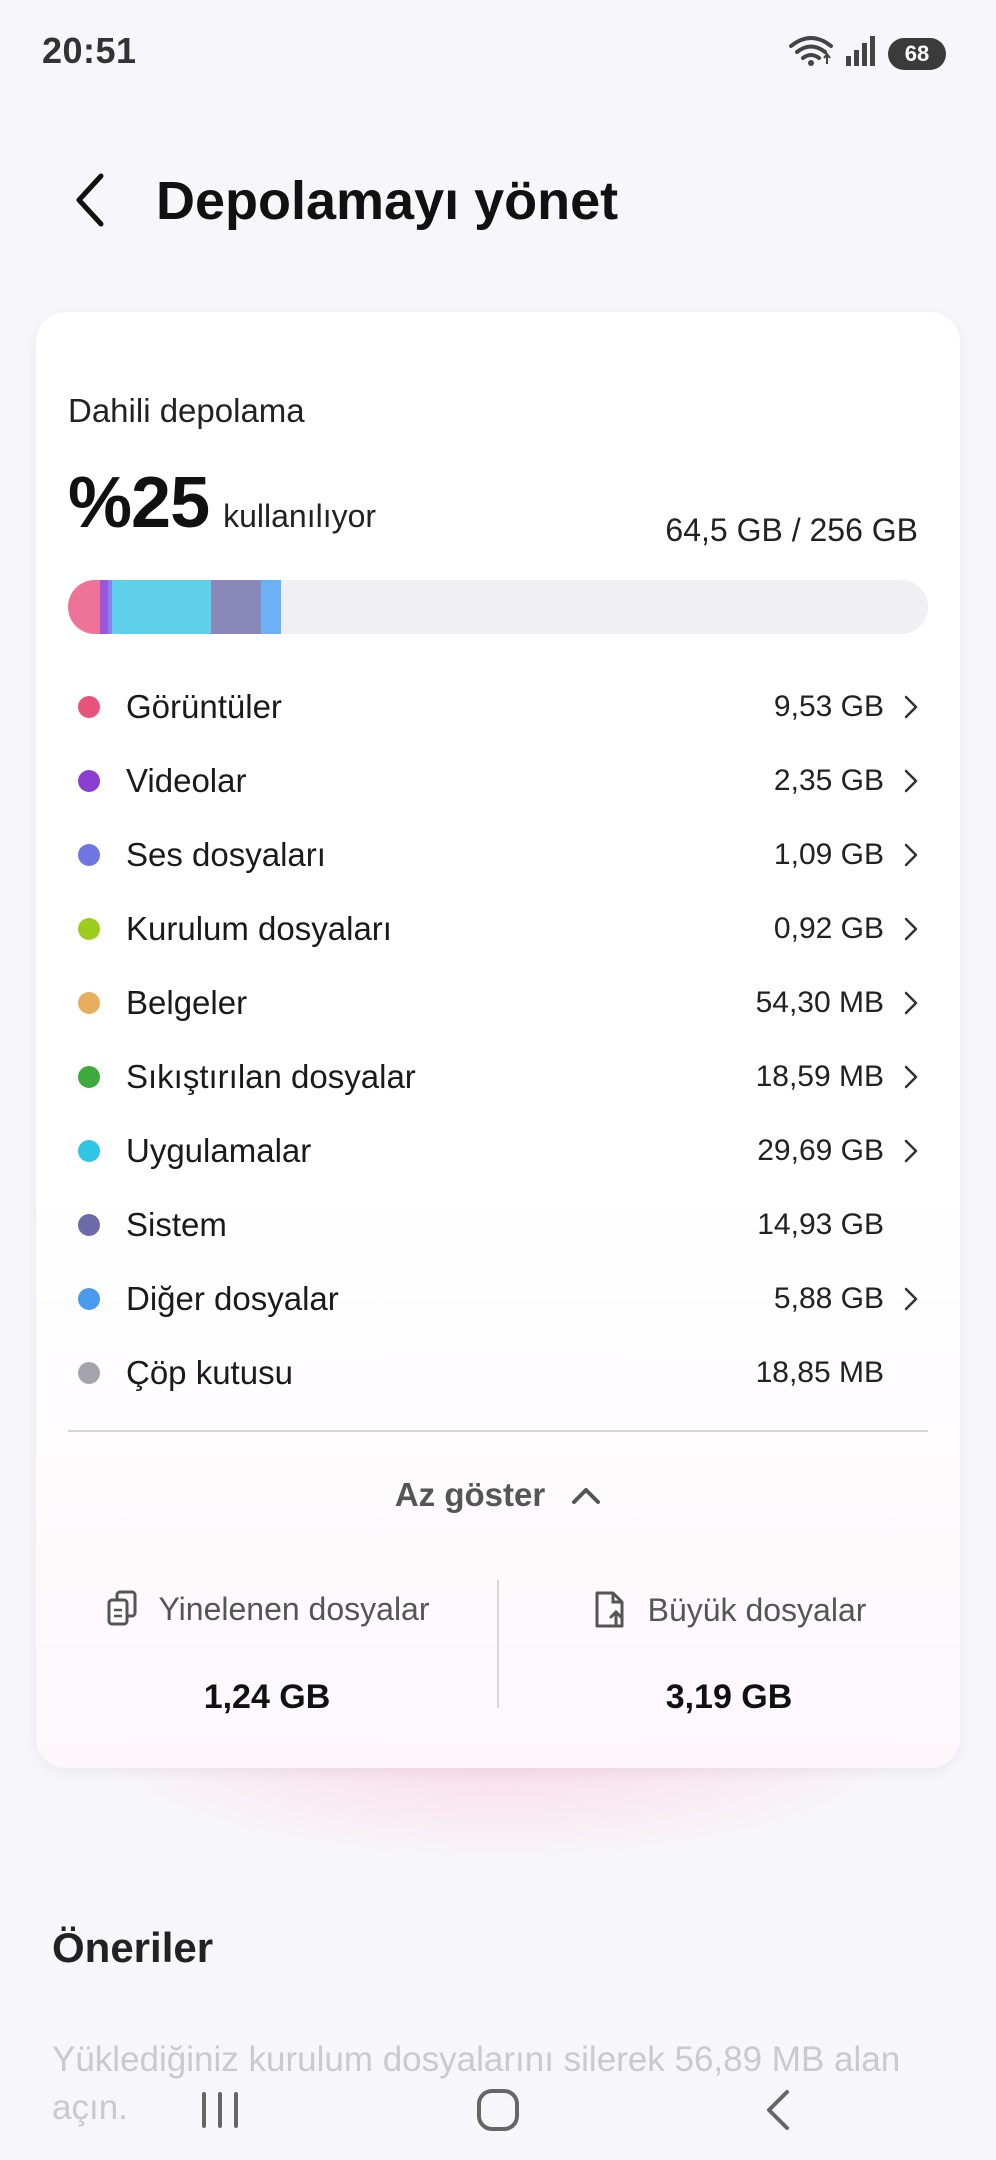  What do you see at coordinates (470, 1494) in the screenshot?
I see `show-less-label: Az göster` at bounding box center [470, 1494].